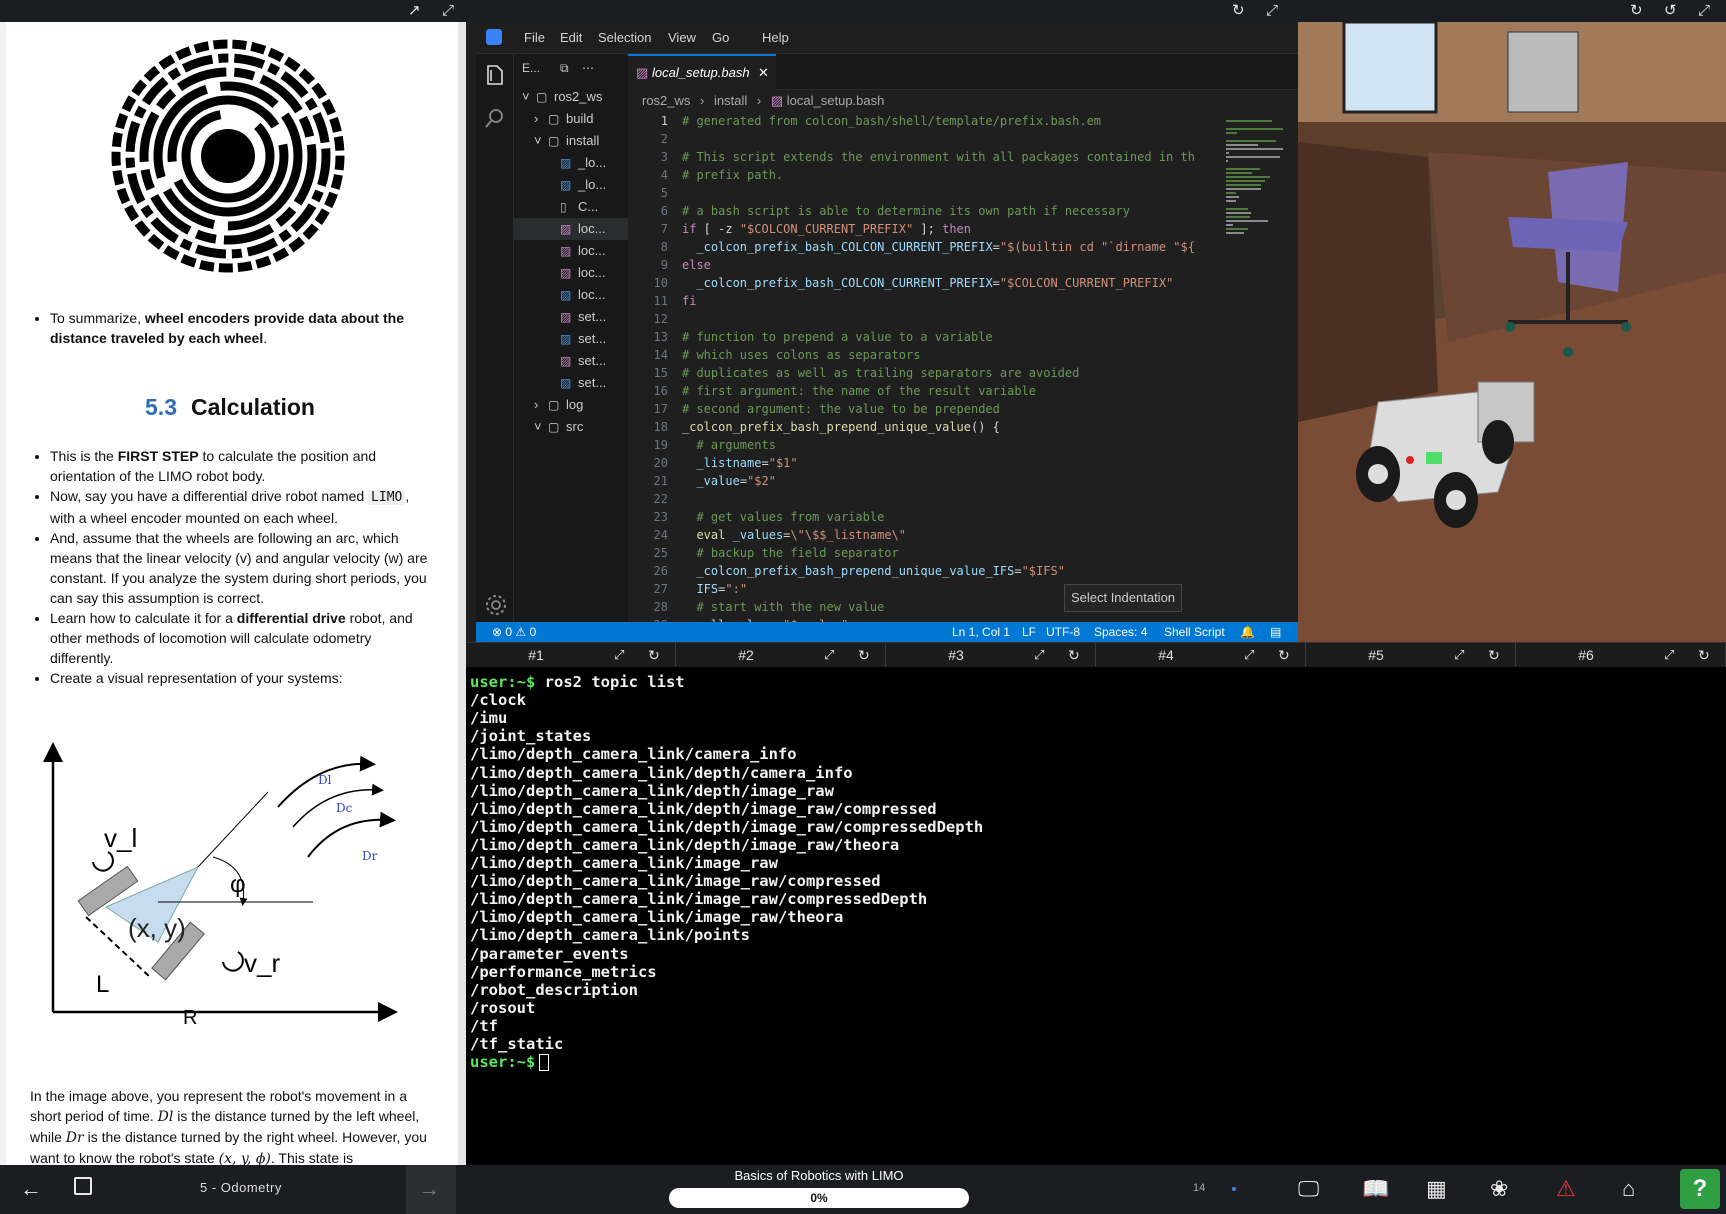  What do you see at coordinates (1636, 11) in the screenshot?
I see `reload-sim-icon: ↻` at bounding box center [1636, 11].